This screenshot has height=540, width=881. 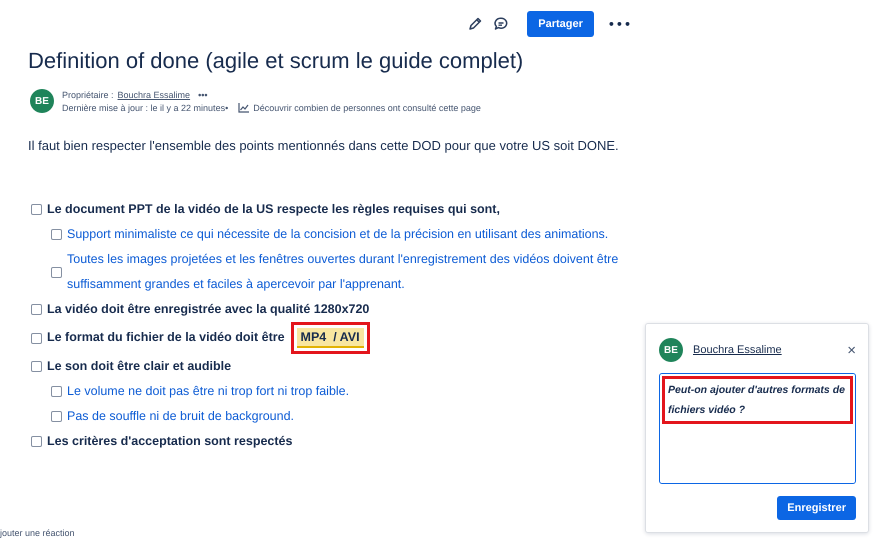 I want to click on pencil-icon, so click(x=475, y=24).